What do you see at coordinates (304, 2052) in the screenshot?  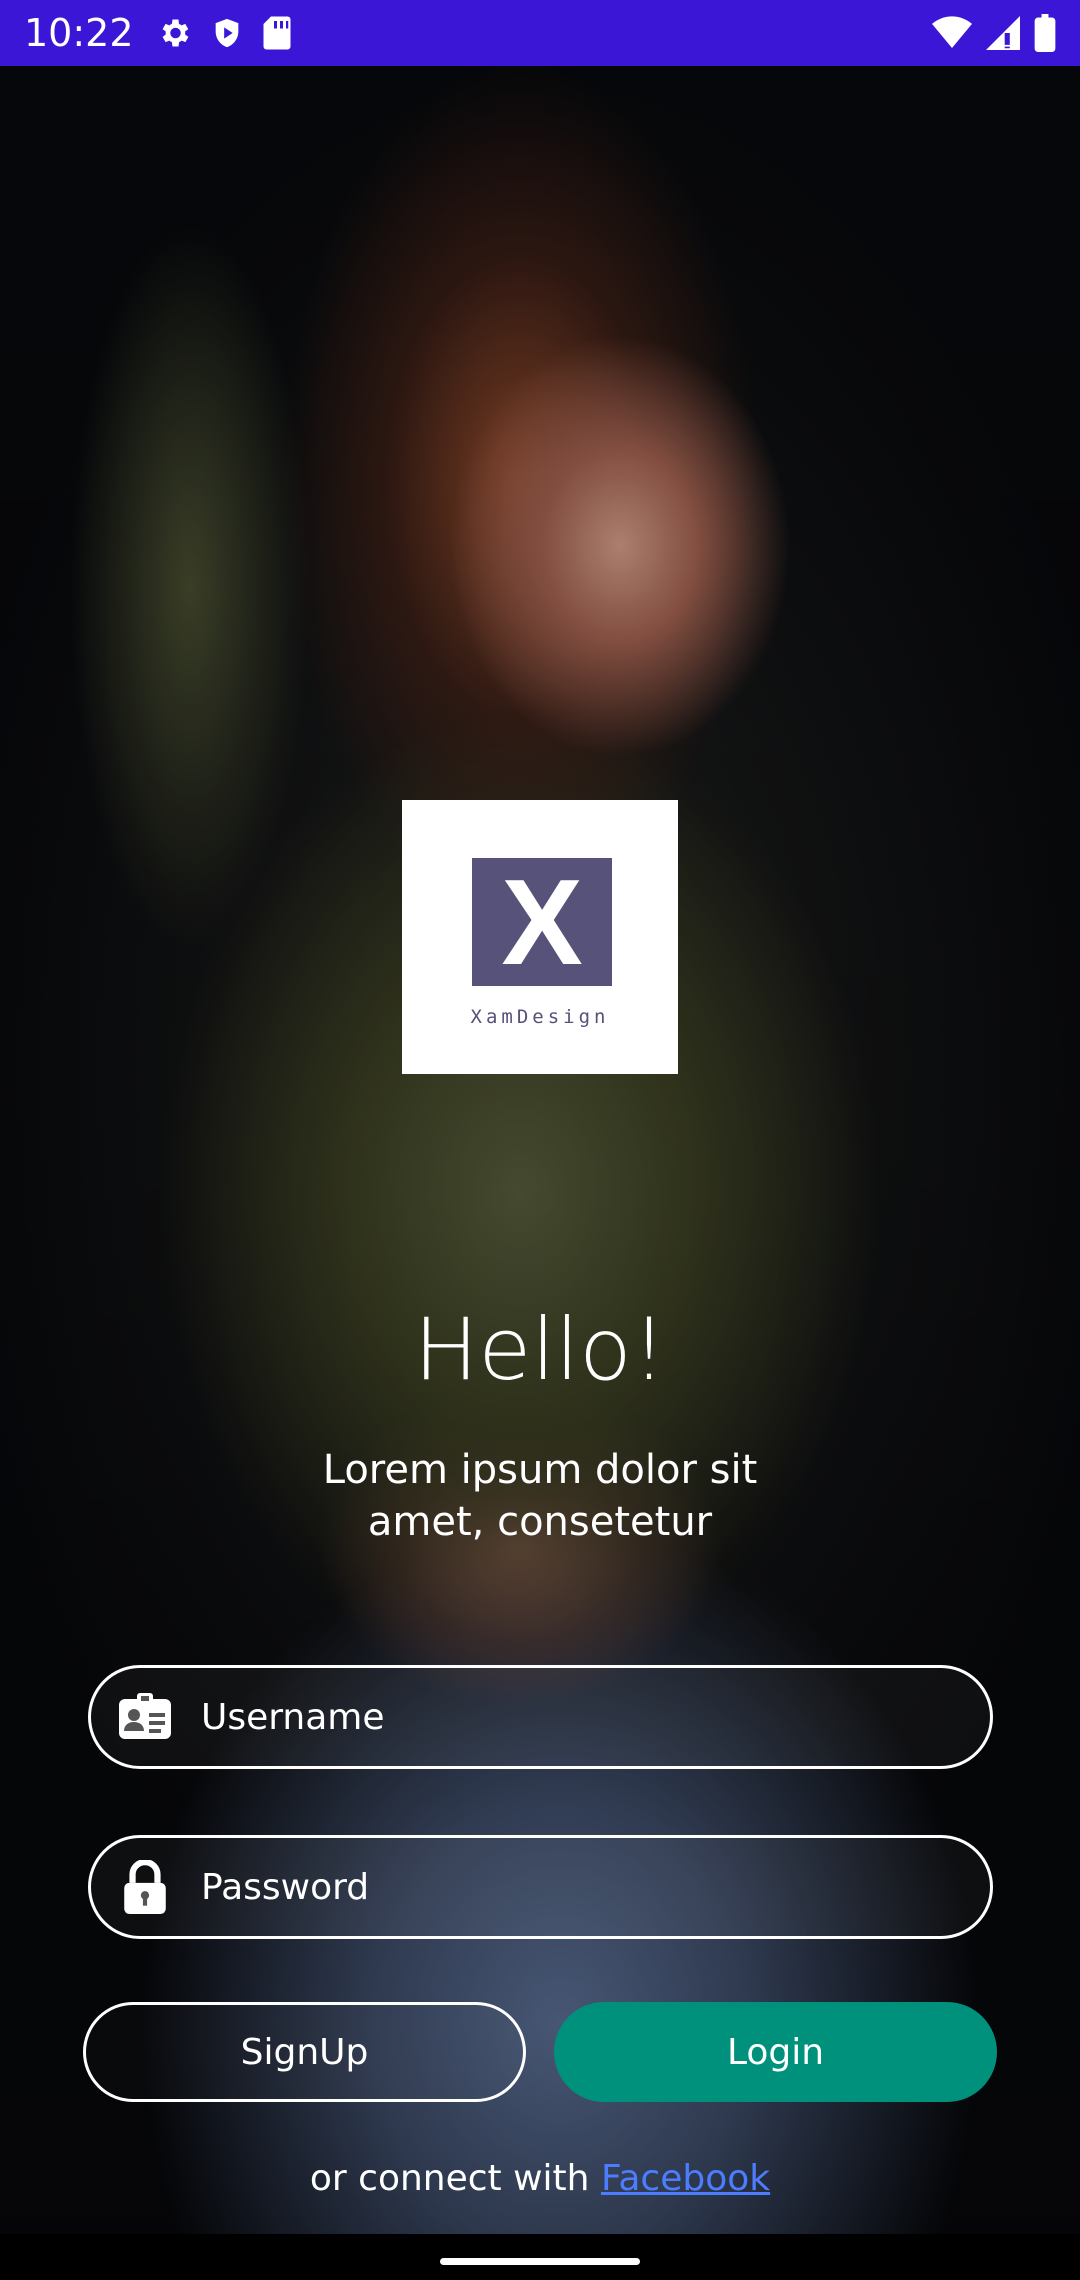 I see `signup-button: SignUp` at bounding box center [304, 2052].